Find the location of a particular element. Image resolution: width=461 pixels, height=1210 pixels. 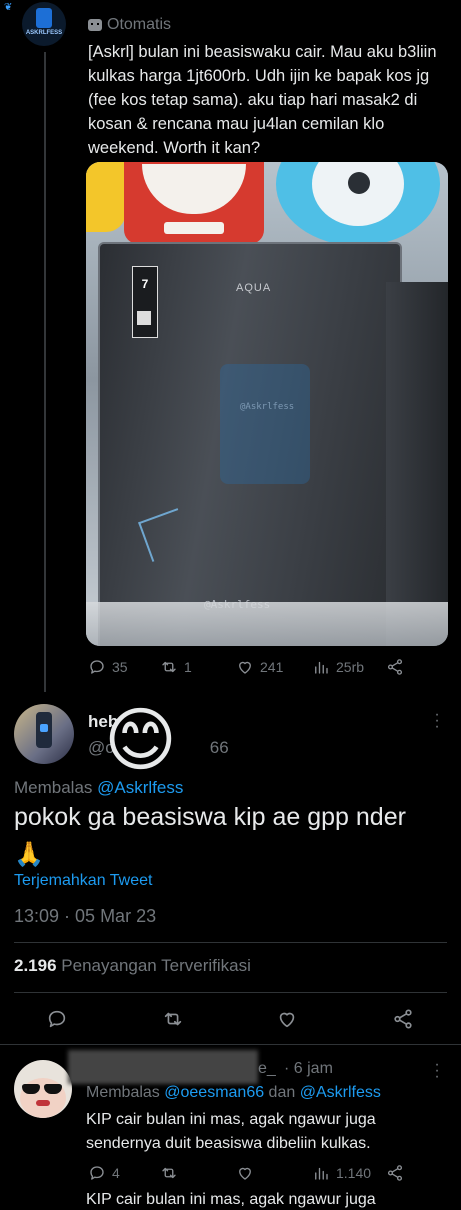

replying-to: Membalas @oeesman66 dan @Askrlfess is located at coordinates (233, 1092).